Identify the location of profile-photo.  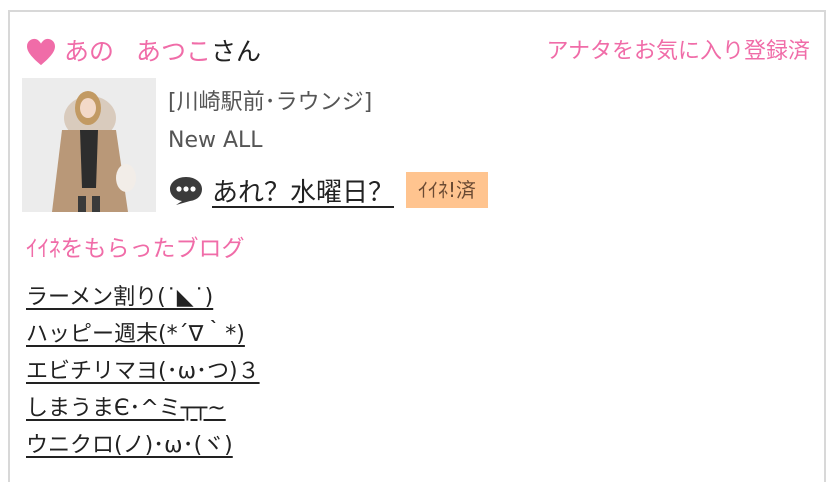
(89, 145).